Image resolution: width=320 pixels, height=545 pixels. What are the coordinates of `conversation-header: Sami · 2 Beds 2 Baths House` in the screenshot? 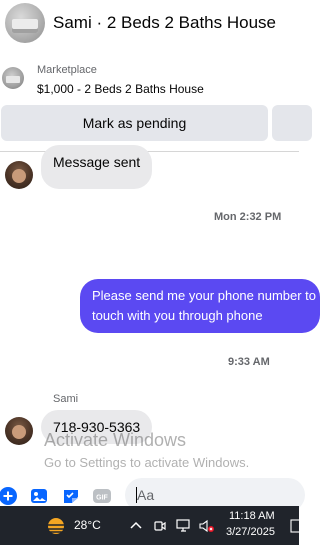 It's located at (149, 25).